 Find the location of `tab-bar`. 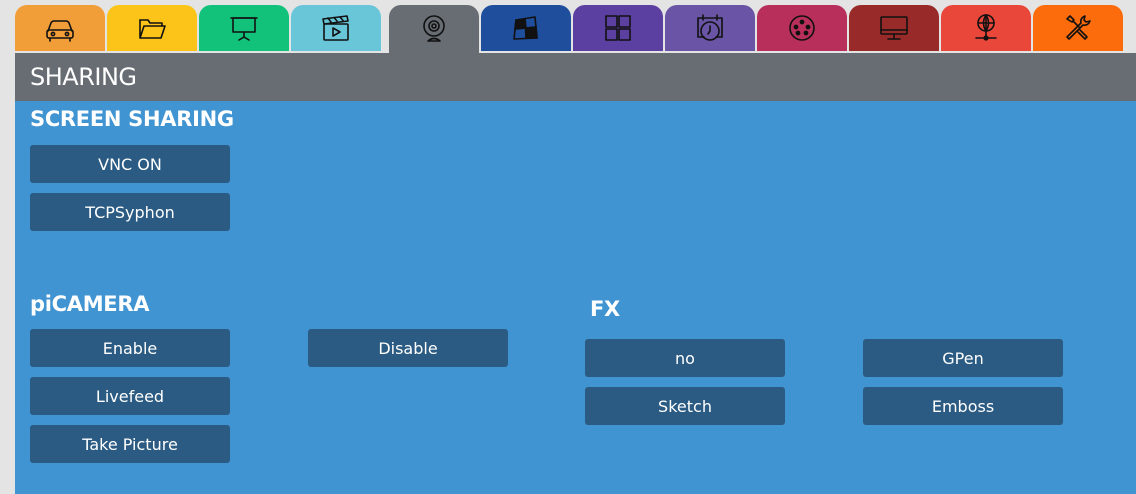

tab-bar is located at coordinates (575, 29).